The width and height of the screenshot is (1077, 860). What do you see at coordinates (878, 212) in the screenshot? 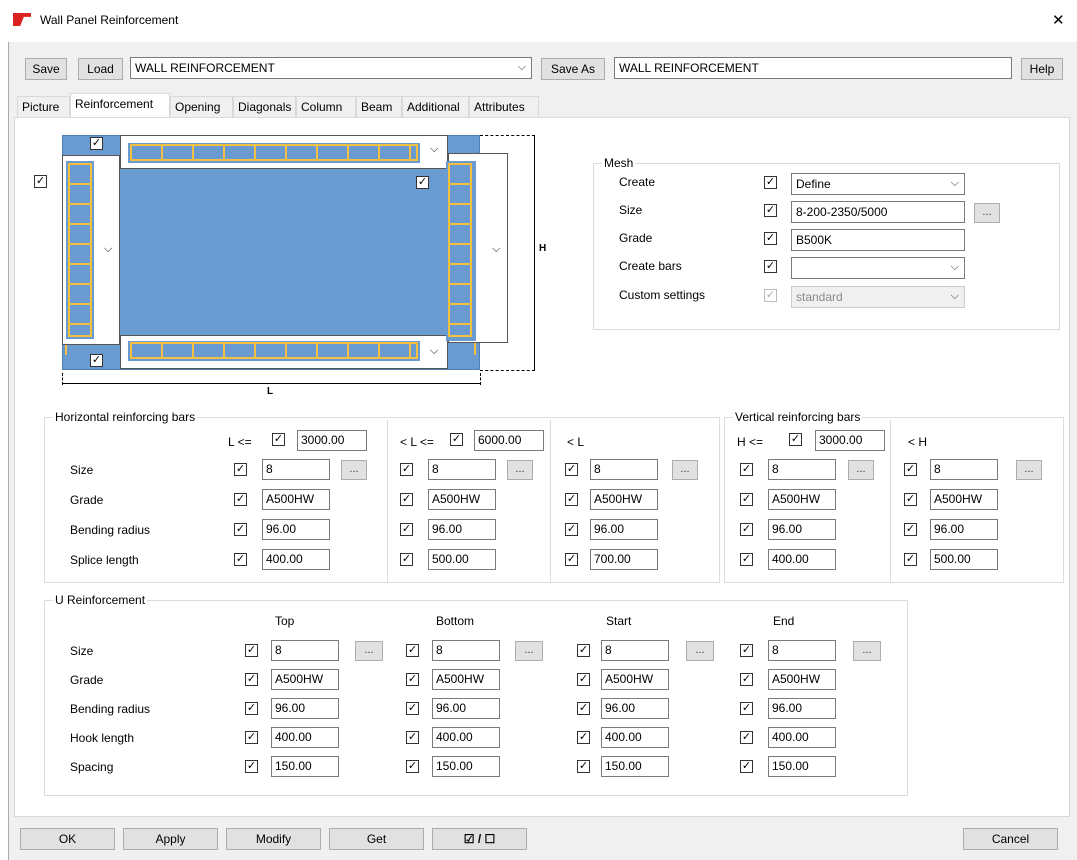
I see `mesh-size-input: 8-200-2350/5000` at bounding box center [878, 212].